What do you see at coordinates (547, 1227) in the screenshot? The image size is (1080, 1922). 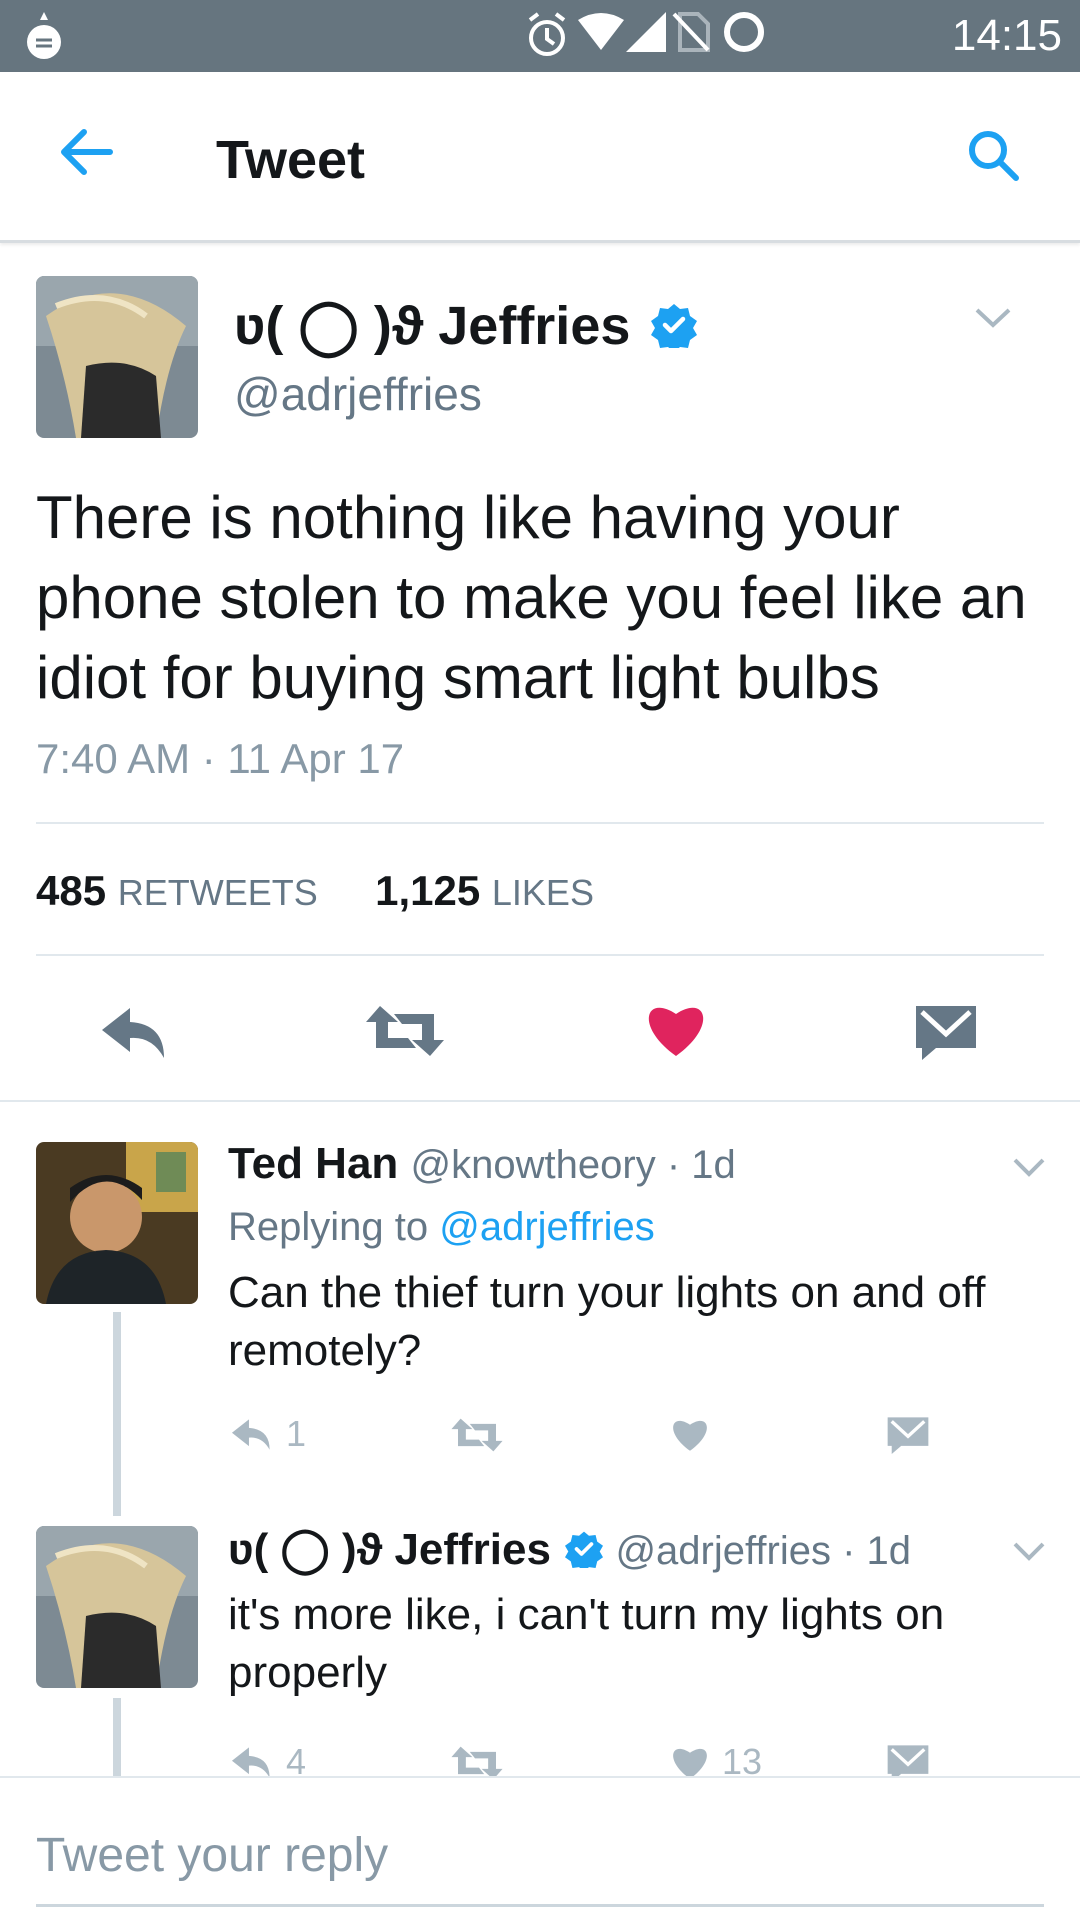 I see `replying-handle-link: @adrjeffries` at bounding box center [547, 1227].